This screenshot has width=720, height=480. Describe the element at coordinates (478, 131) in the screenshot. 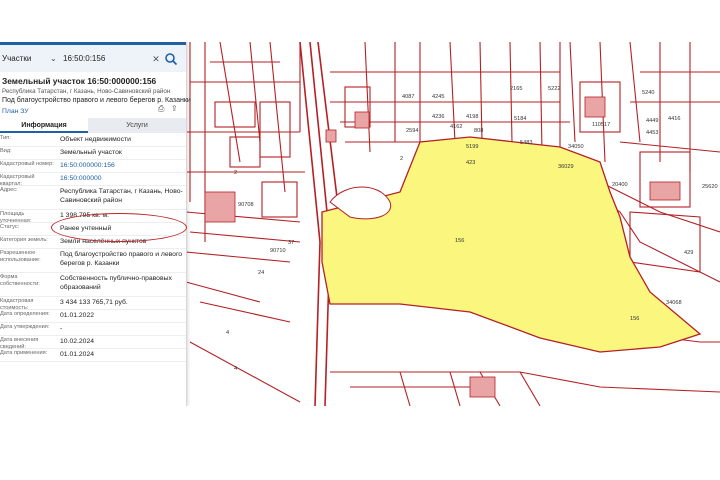

I see `map-label: 808` at that location.